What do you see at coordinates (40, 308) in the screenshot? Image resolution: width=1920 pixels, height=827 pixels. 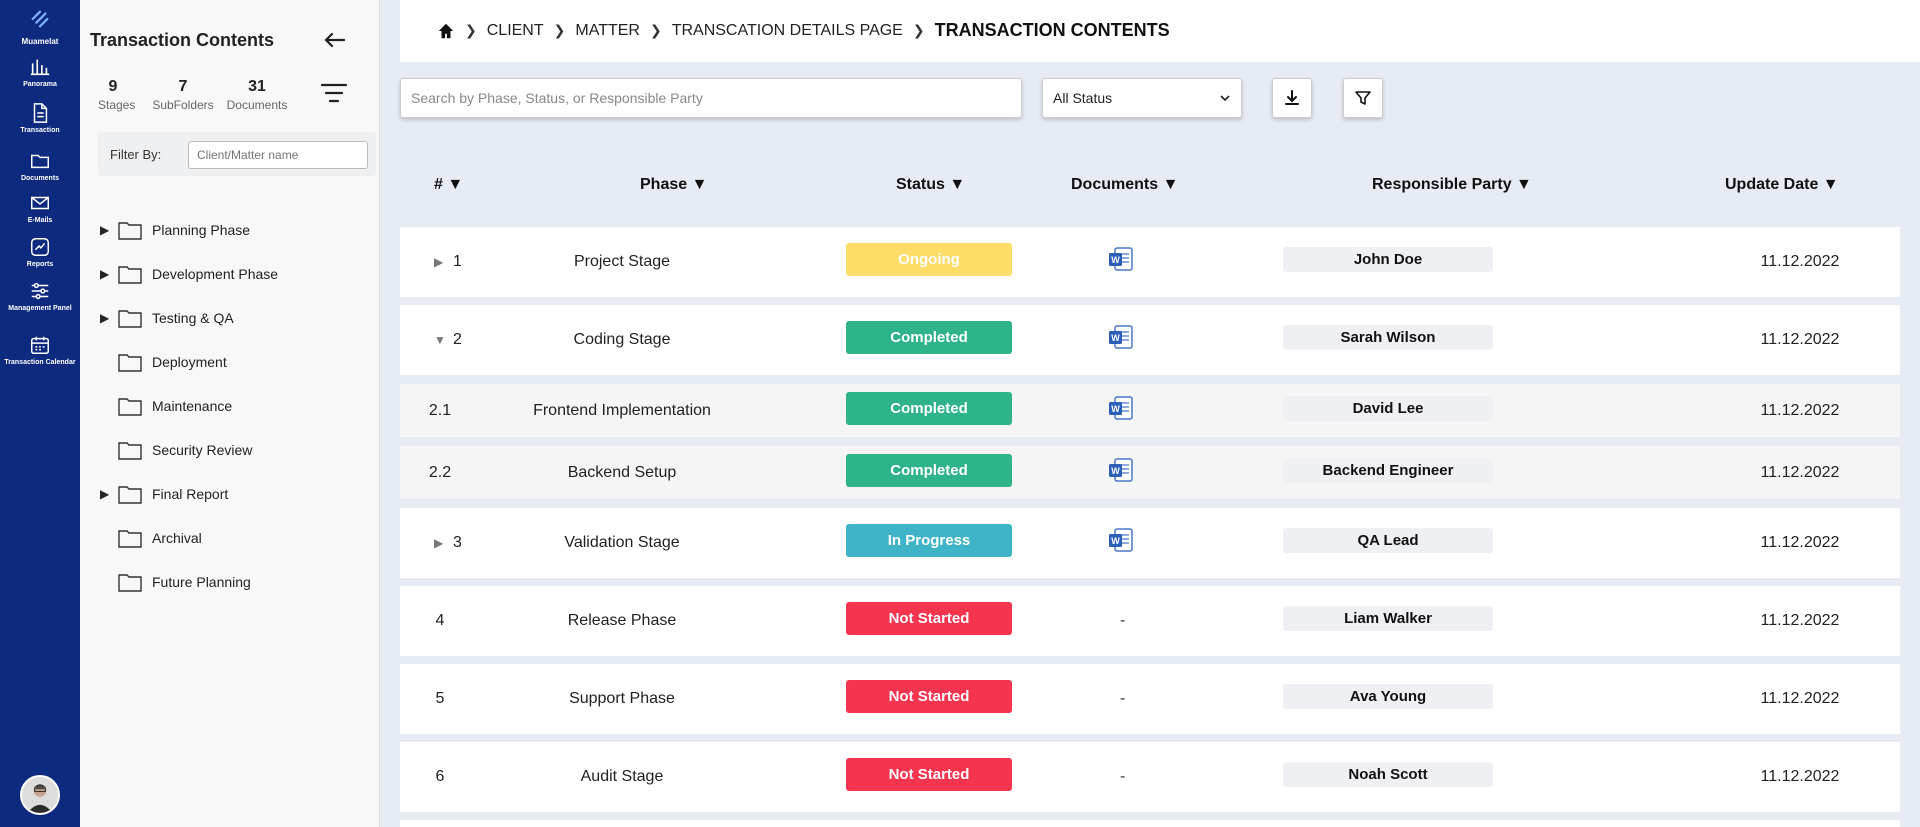 I see `rail-label-management-panel: Management Panel` at bounding box center [40, 308].